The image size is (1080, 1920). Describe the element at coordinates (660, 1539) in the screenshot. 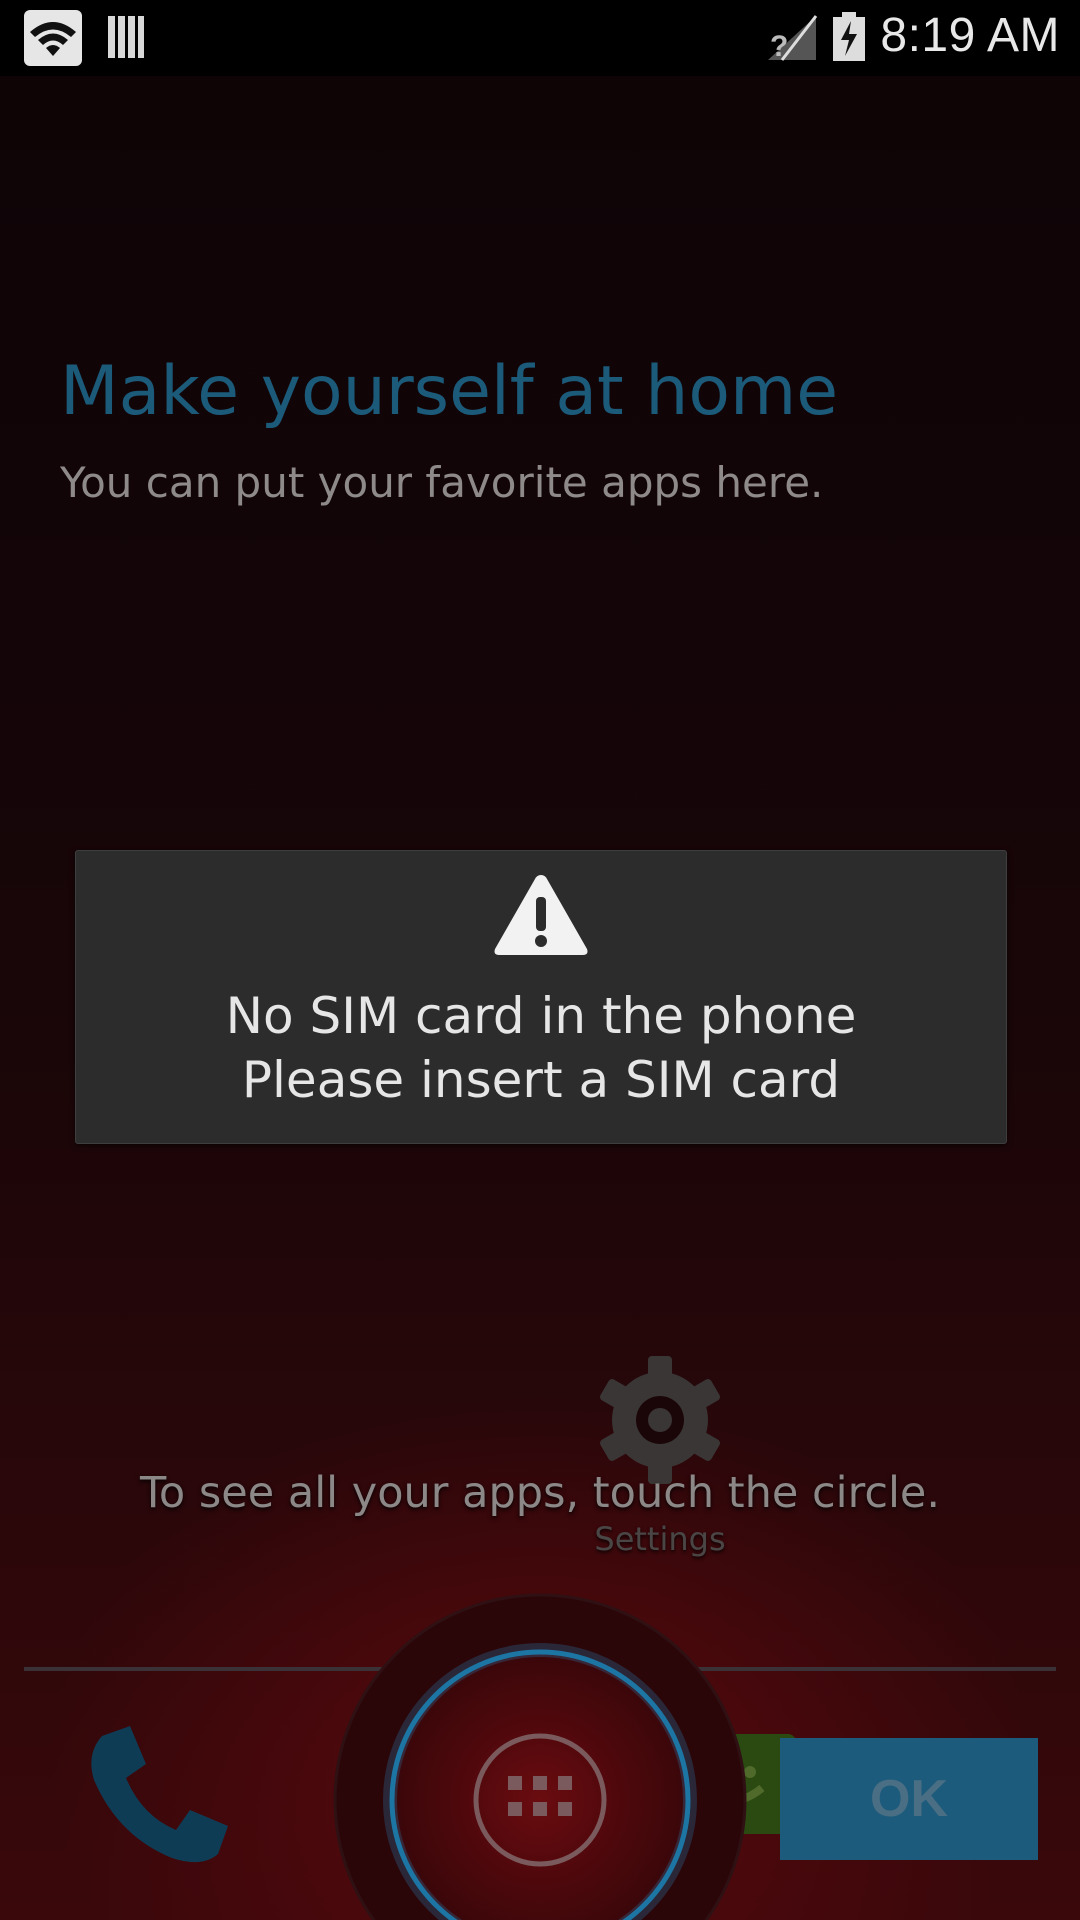

I see `settings-label: Settings` at that location.